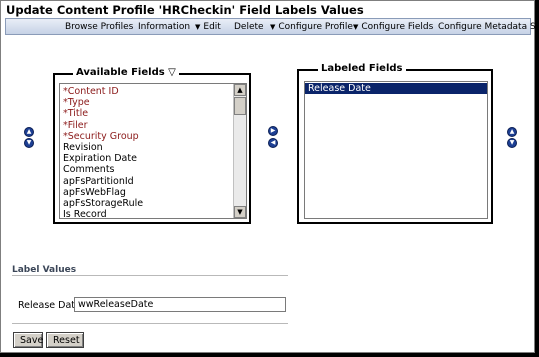 Image resolution: width=539 pixels, height=357 pixels. Describe the element at coordinates (273, 143) in the screenshot. I see `move-left-icon: ◀` at that location.